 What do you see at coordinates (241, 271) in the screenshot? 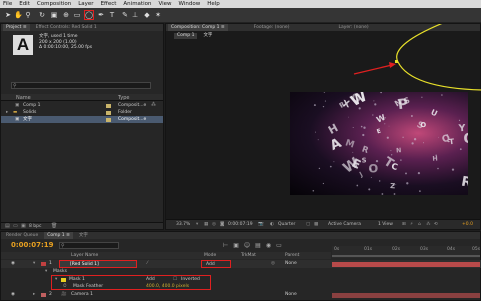
I see `masks-group-row: ▾ Masks` at bounding box center [241, 271].